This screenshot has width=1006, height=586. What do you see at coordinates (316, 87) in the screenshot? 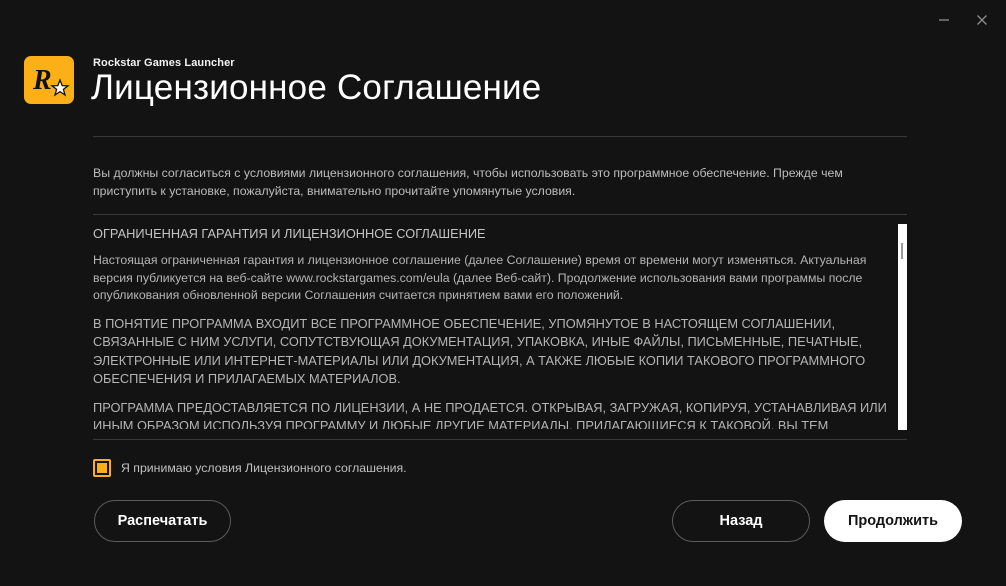
I see `page-title: Лицензионное Соглашение` at bounding box center [316, 87].